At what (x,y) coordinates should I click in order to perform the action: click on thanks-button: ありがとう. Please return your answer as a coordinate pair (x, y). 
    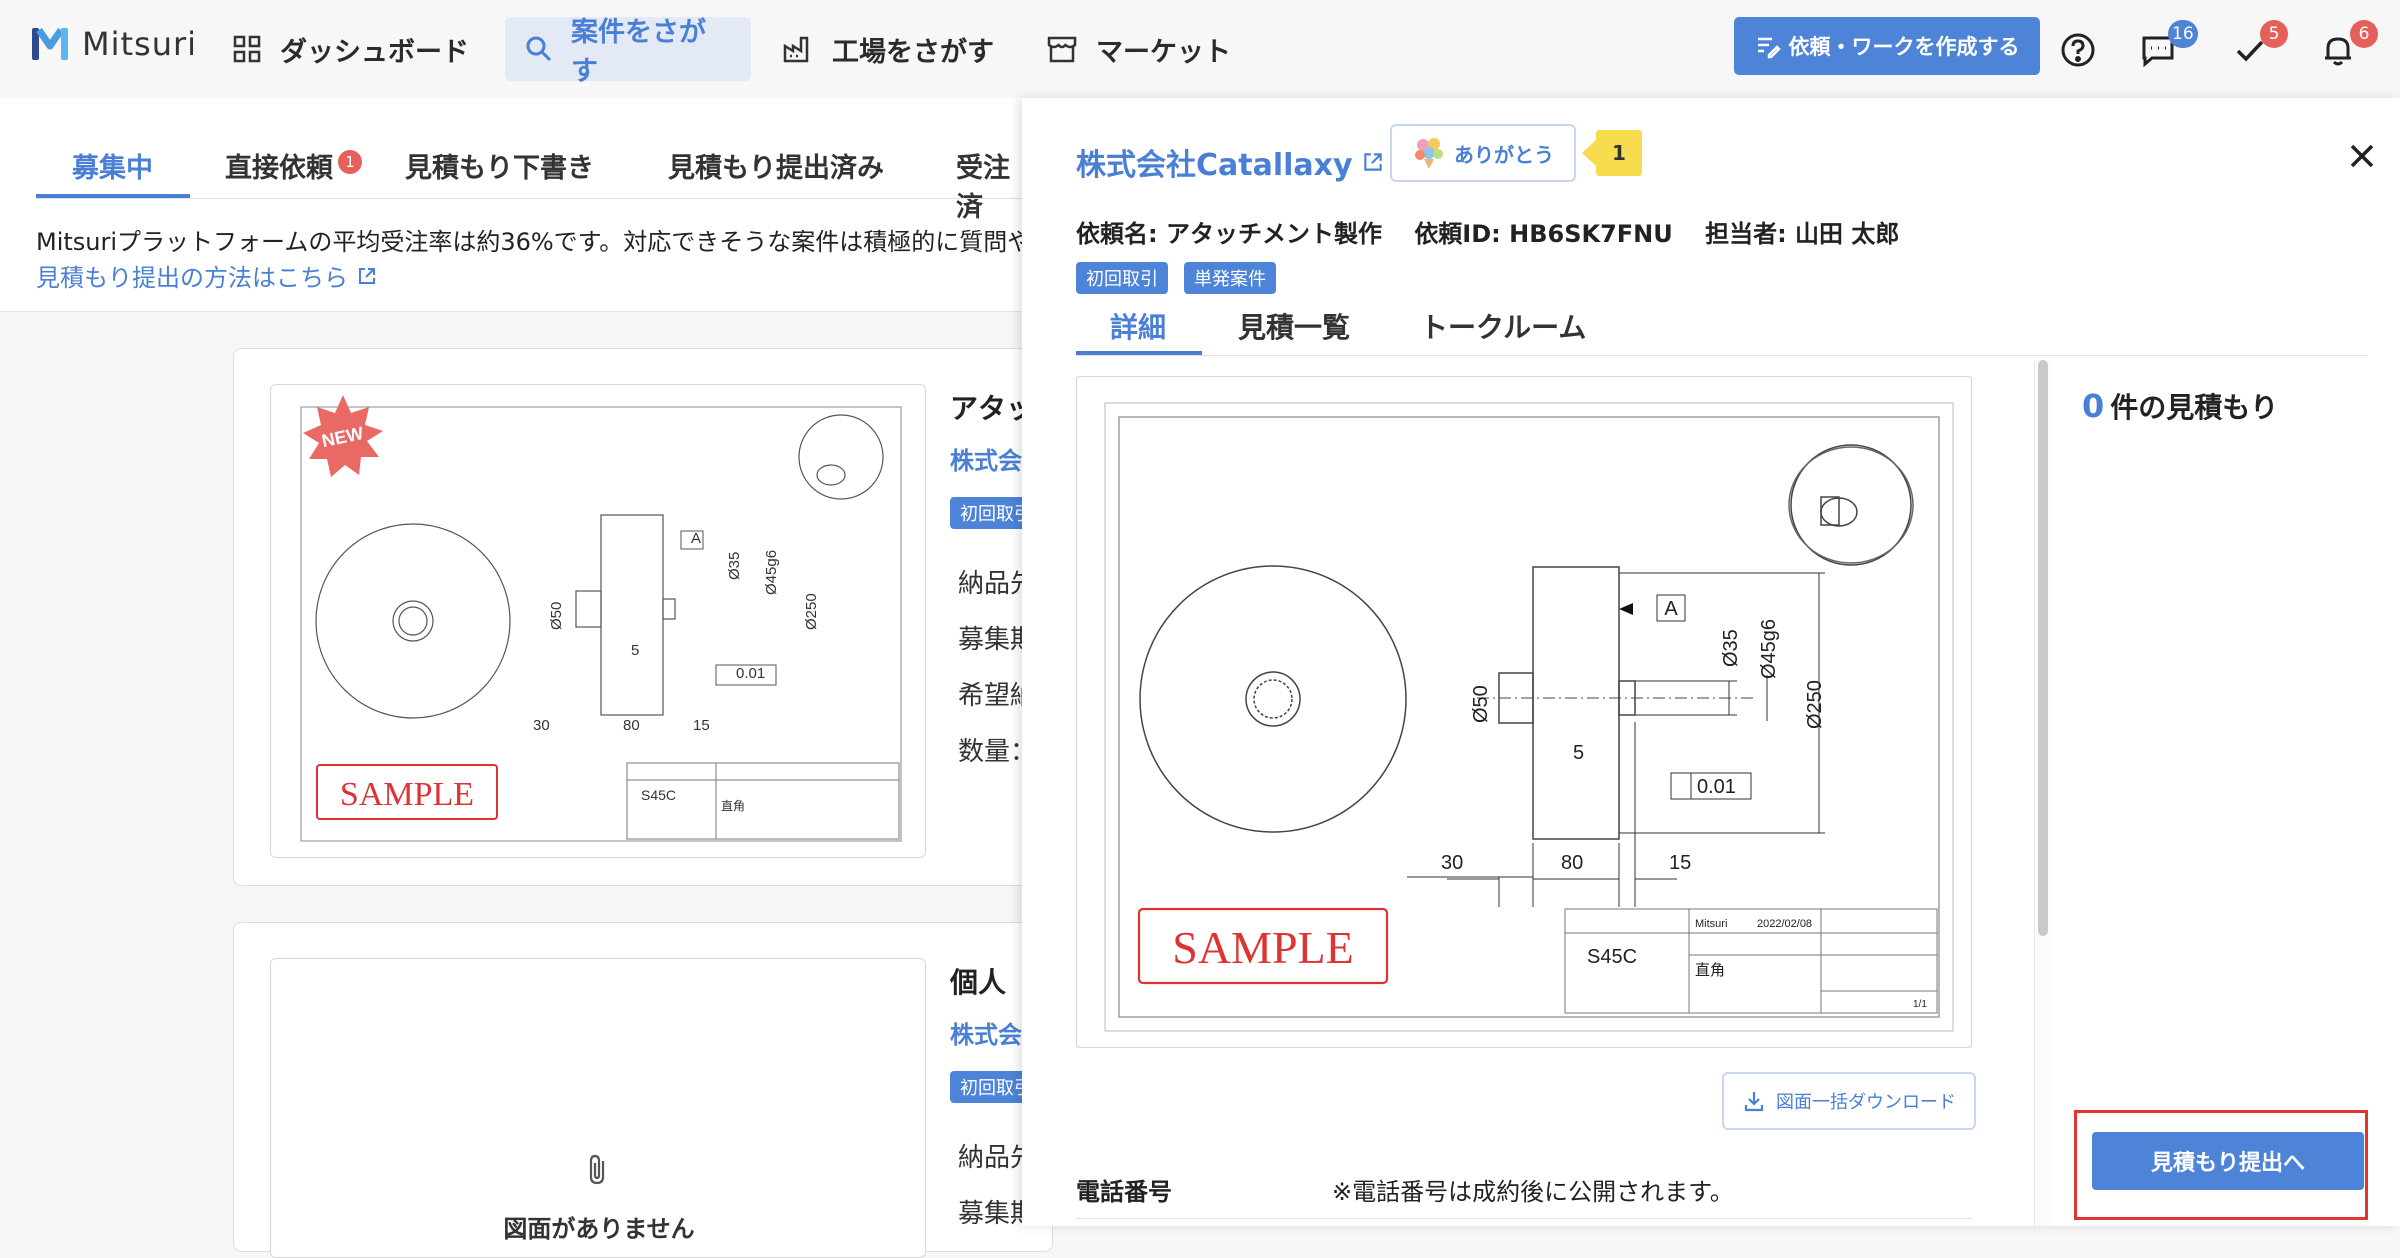
    Looking at the image, I should click on (1483, 153).